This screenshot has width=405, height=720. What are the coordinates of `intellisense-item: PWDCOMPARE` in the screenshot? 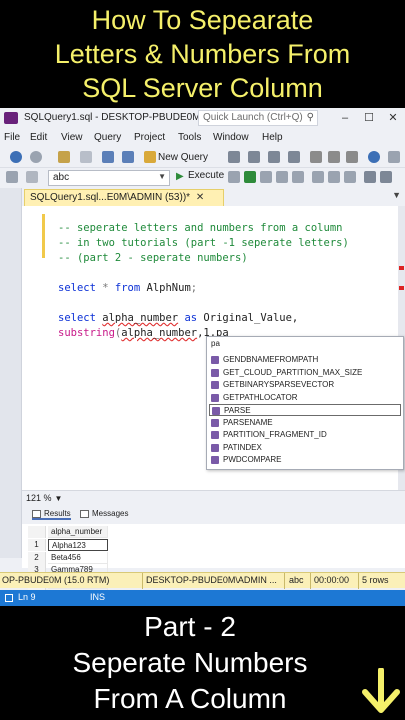 It's located at (305, 460).